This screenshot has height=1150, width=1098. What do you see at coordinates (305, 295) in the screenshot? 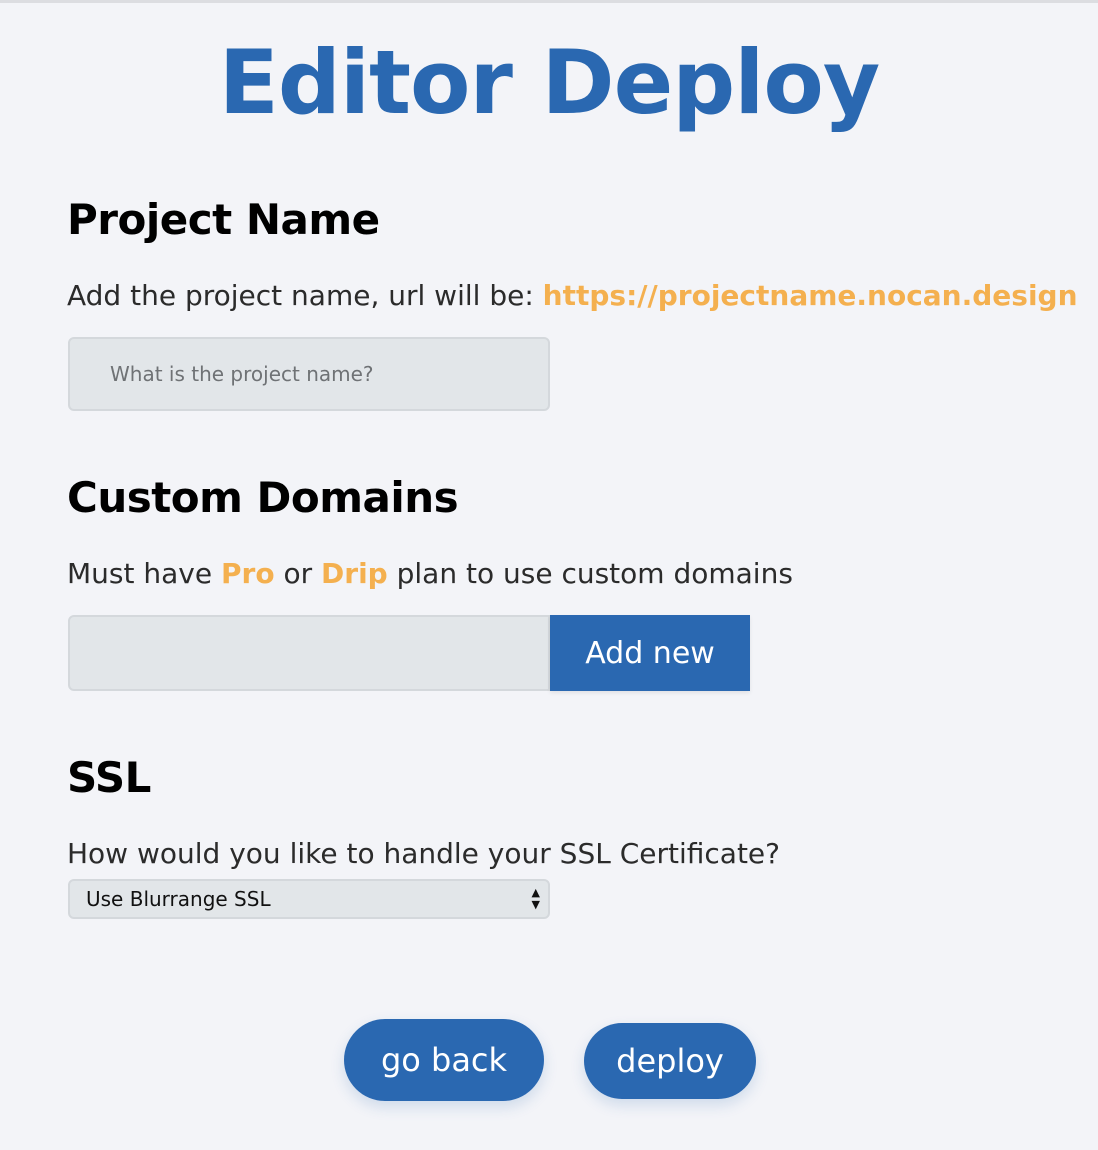
I see `project-desc-text: Add the project name, url will be:` at bounding box center [305, 295].